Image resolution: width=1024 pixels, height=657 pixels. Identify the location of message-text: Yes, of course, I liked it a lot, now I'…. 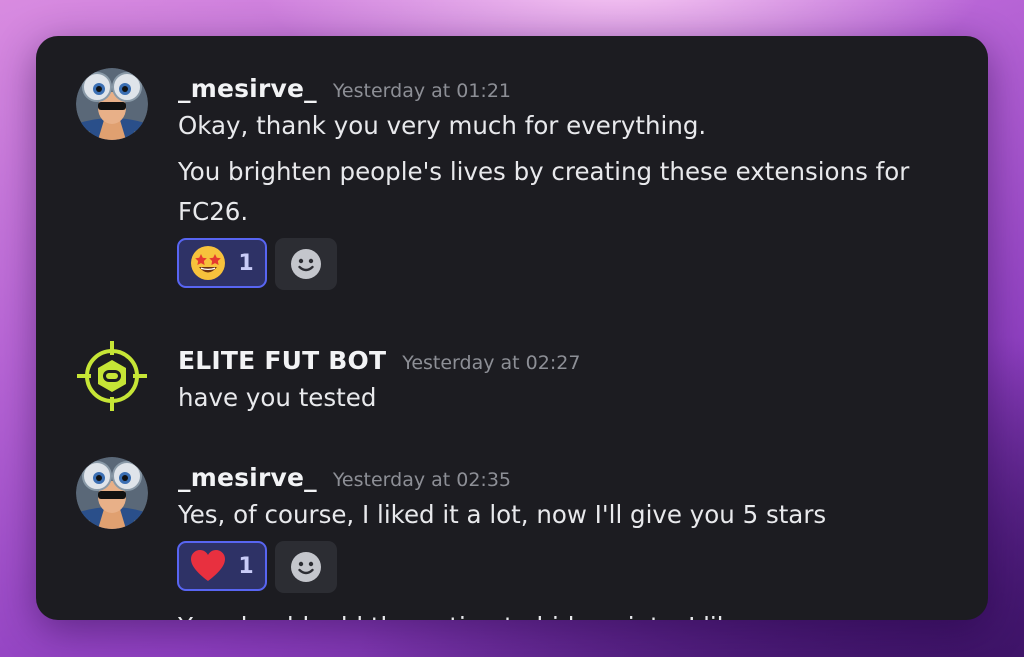
(502, 514).